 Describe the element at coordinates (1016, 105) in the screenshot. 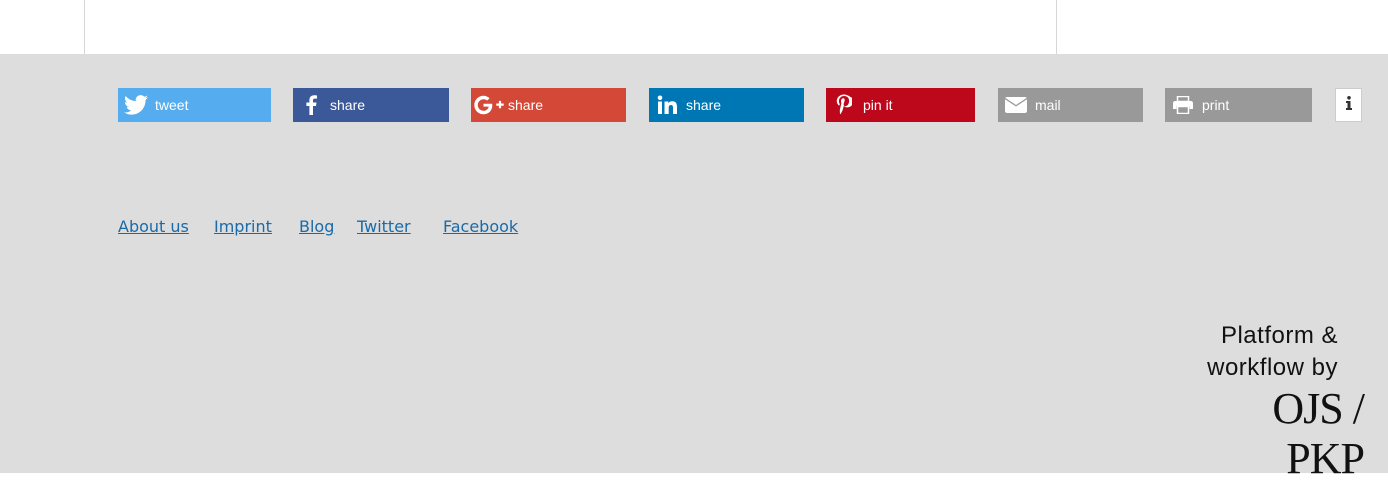

I see `envelope-icon` at that location.